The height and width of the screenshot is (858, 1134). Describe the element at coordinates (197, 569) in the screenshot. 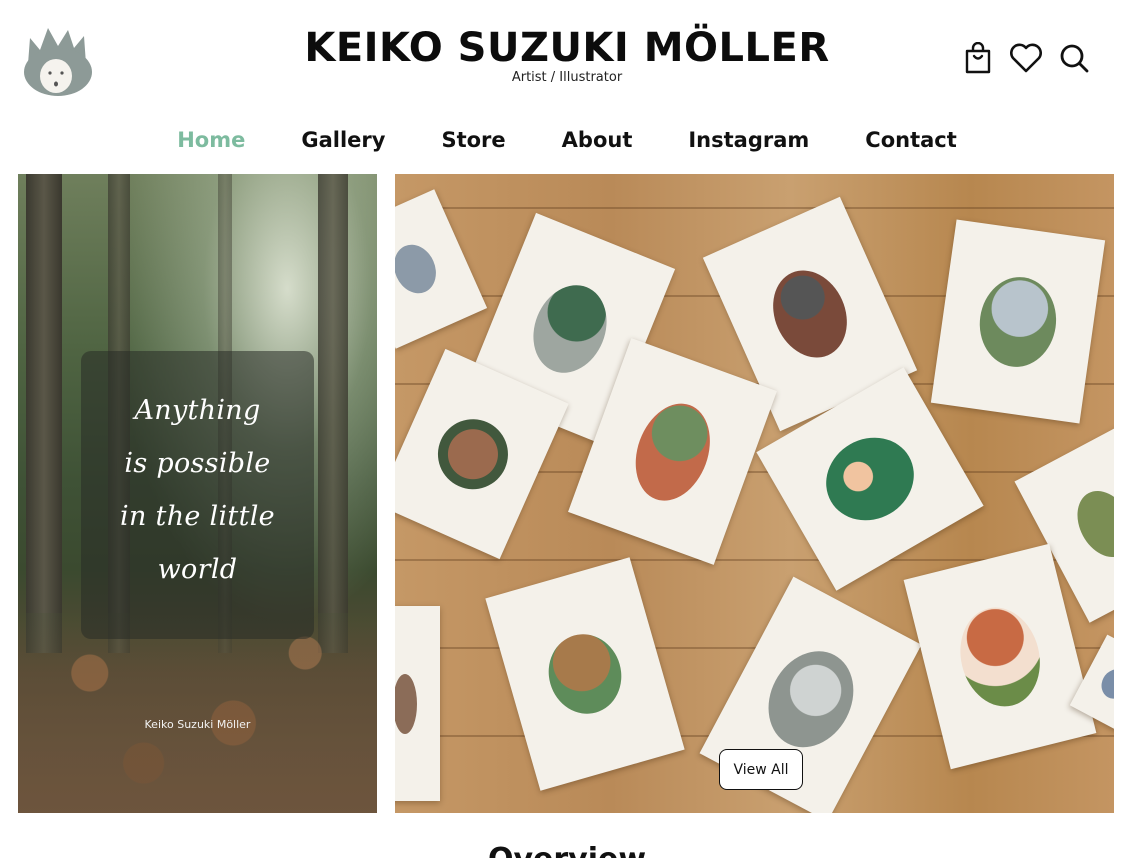

I see `quote-line: world` at that location.